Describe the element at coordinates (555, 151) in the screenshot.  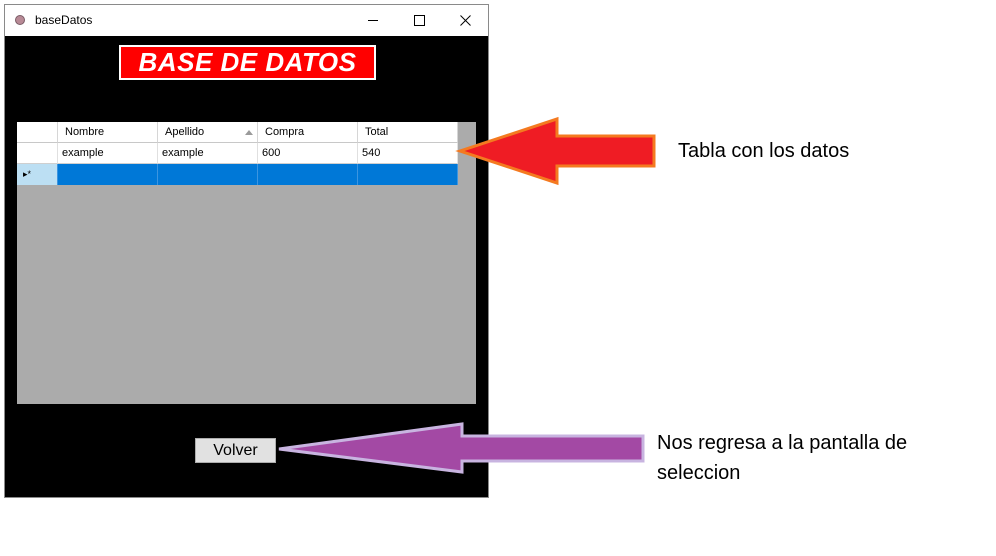
I see `red-arrow-icon` at that location.